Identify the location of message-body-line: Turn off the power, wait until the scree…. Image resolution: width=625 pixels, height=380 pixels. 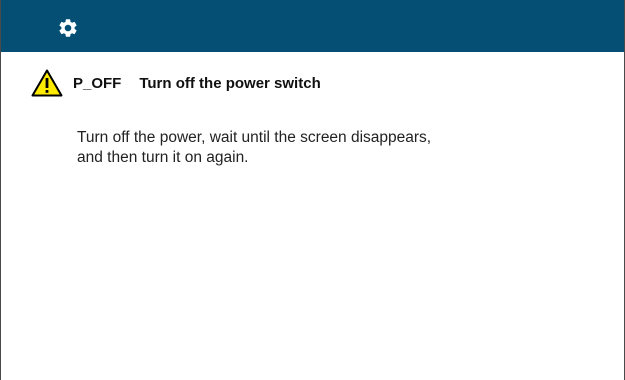
(254, 137).